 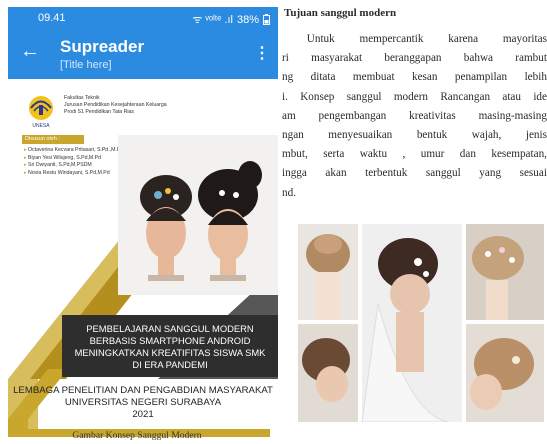 I want to click on paragraph-word: waktu, so click(x=373, y=154).